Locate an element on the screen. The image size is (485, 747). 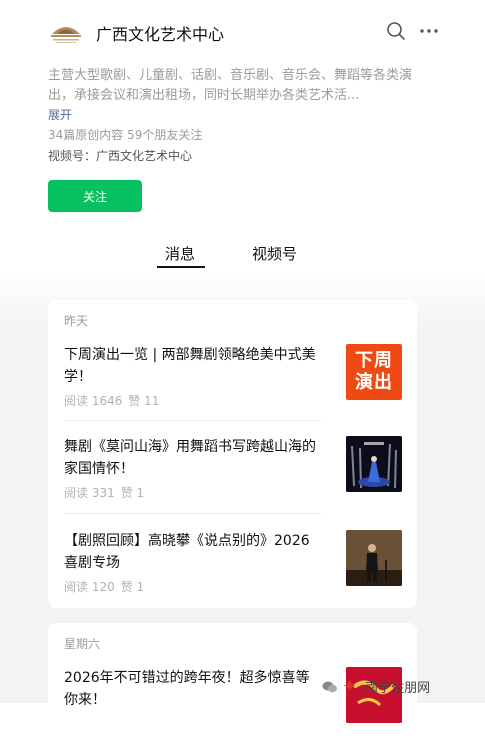
watermark: ✦ 南宁住朋网 is located at coordinates (376, 686).